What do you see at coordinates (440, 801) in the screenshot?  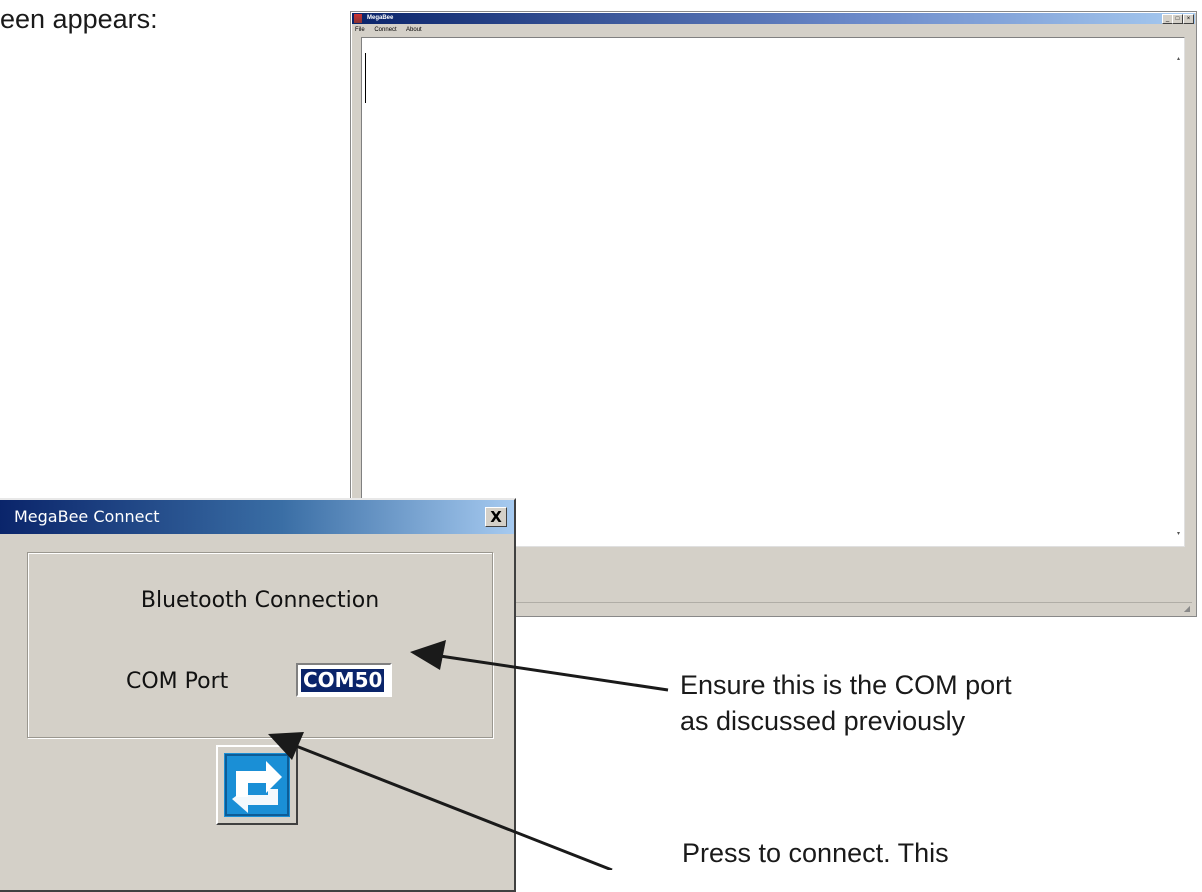 I see `arrow-to-connect-button` at bounding box center [440, 801].